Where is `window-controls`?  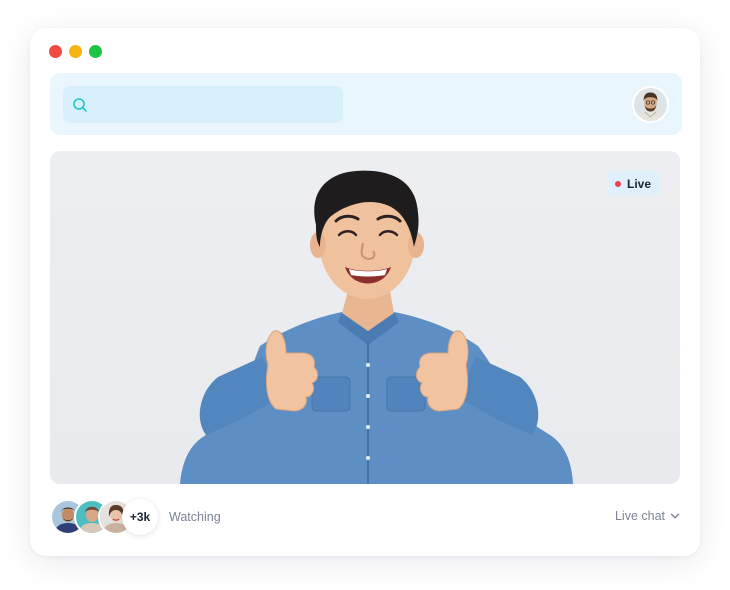
window-controls is located at coordinates (75, 51).